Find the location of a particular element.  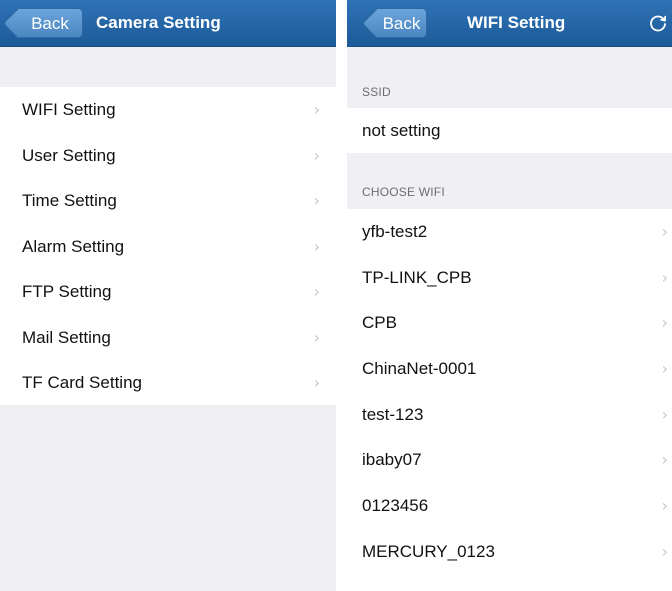

menu-item-label: TF Card Setting is located at coordinates (82, 382).